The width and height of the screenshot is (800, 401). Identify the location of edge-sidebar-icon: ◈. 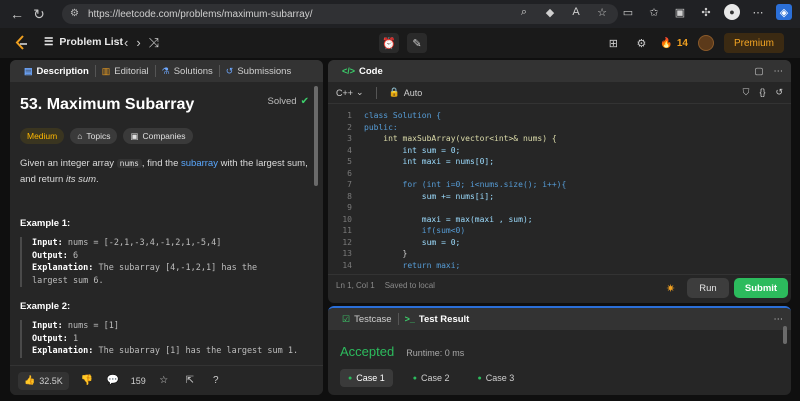
(784, 12).